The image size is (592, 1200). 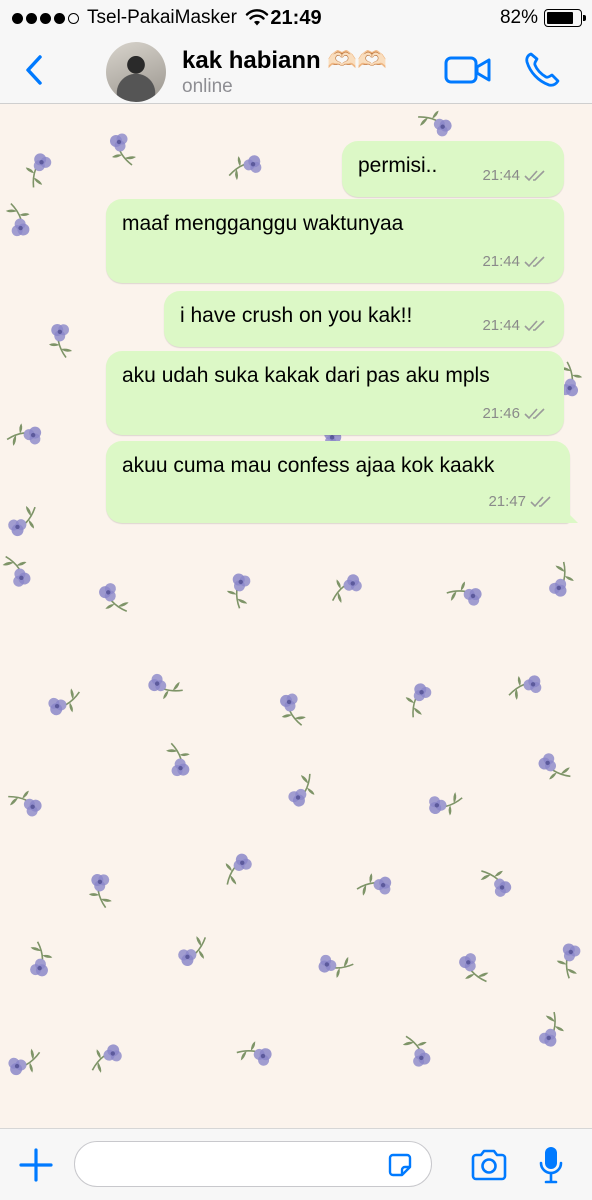 What do you see at coordinates (542, 70) in the screenshot?
I see `phone-call-icon` at bounding box center [542, 70].